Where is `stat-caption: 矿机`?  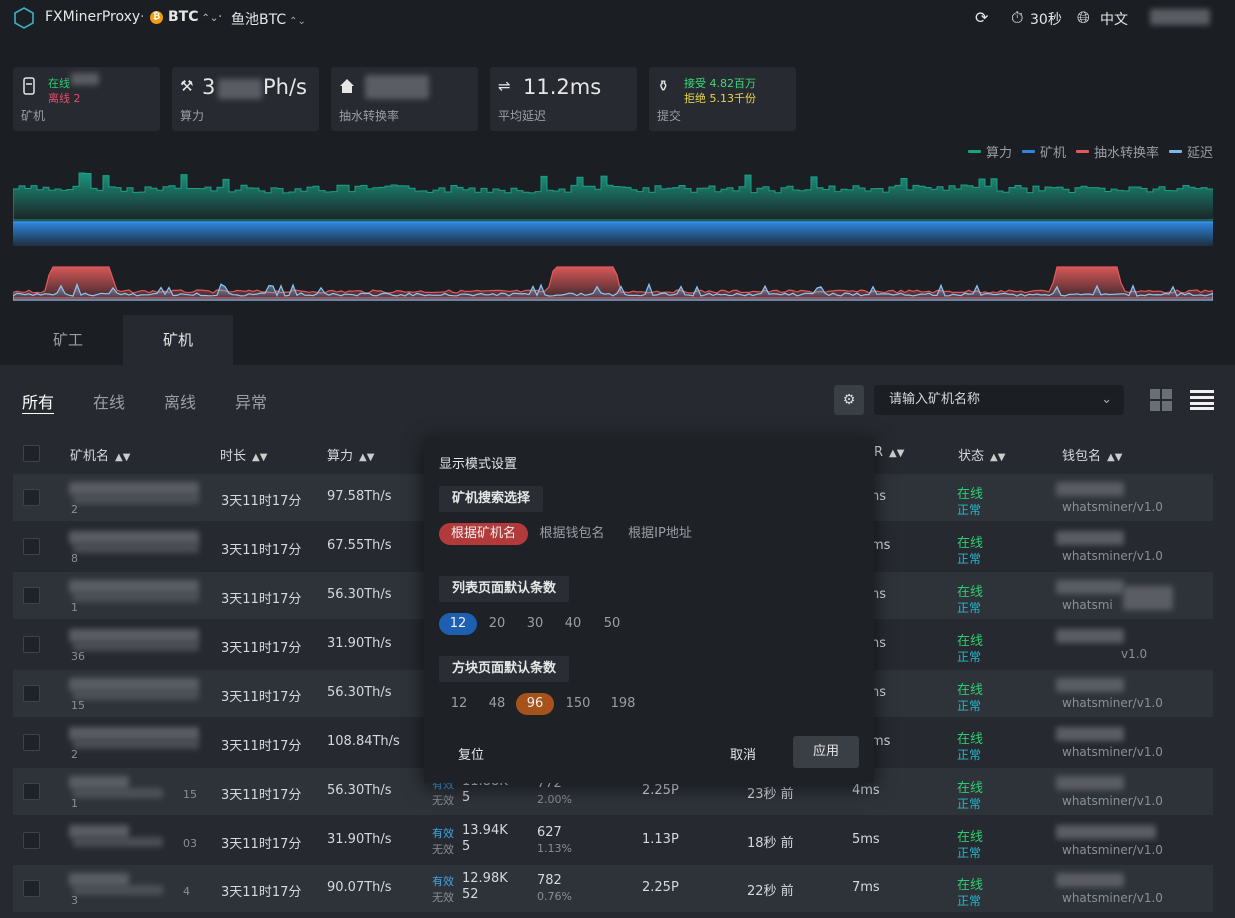
stat-caption: 矿机 is located at coordinates (33, 116).